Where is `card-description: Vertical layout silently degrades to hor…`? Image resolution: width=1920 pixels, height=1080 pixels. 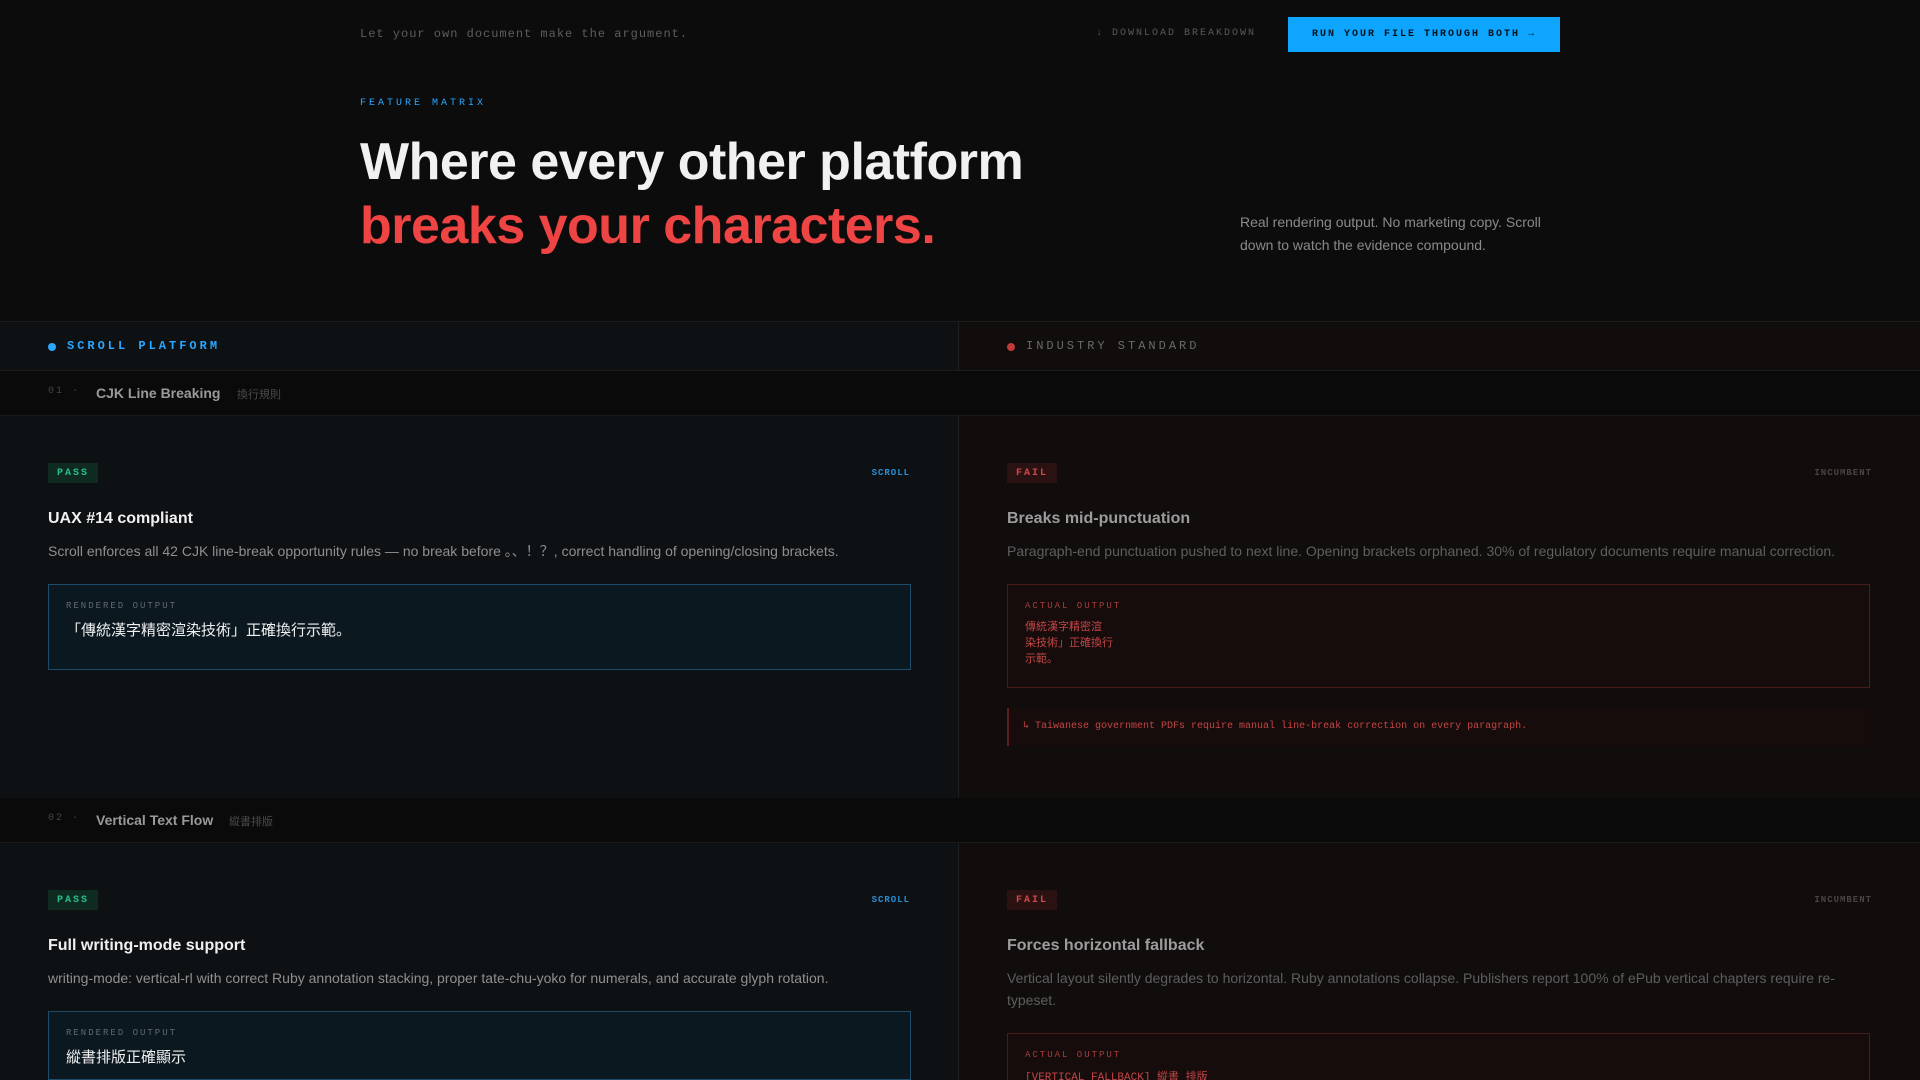
card-description: Vertical layout silently degrades to hor… is located at coordinates (1421, 989).